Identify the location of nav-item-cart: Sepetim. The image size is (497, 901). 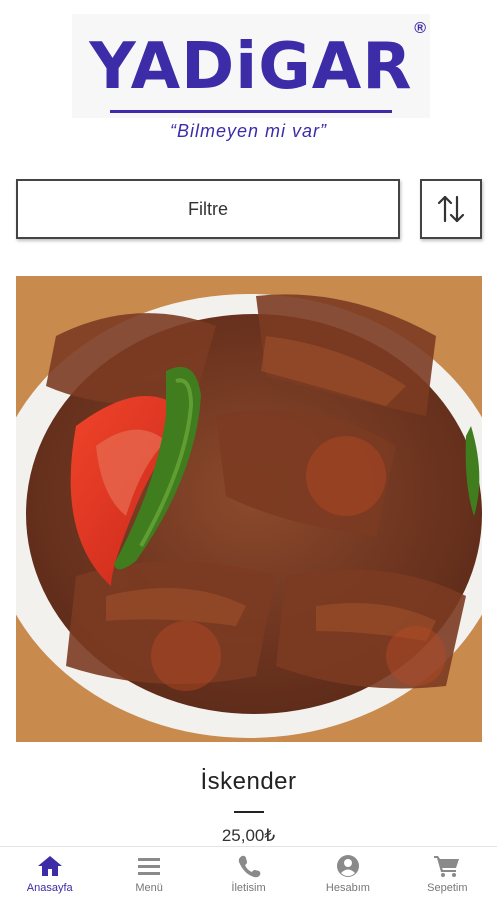
(447, 874).